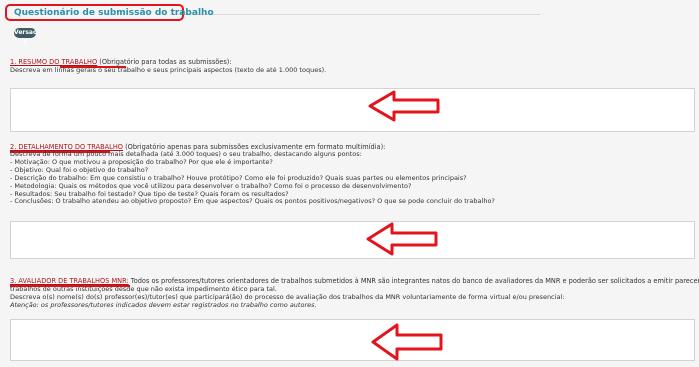  What do you see at coordinates (355, 14) in the screenshot?
I see `title-divider` at bounding box center [355, 14].